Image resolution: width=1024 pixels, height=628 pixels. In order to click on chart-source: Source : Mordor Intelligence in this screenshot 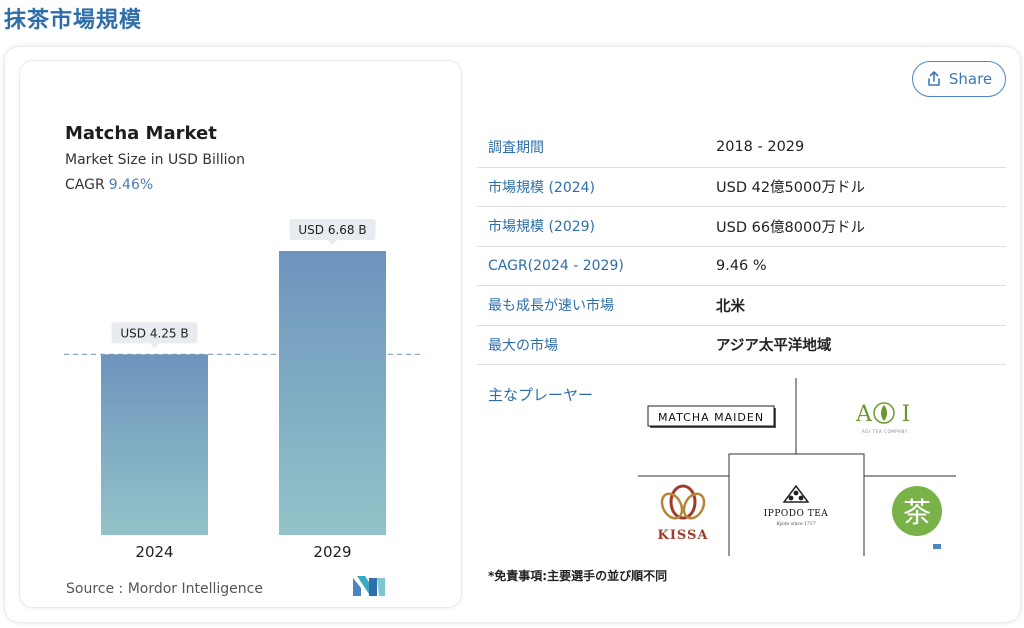, I will do `click(164, 589)`.